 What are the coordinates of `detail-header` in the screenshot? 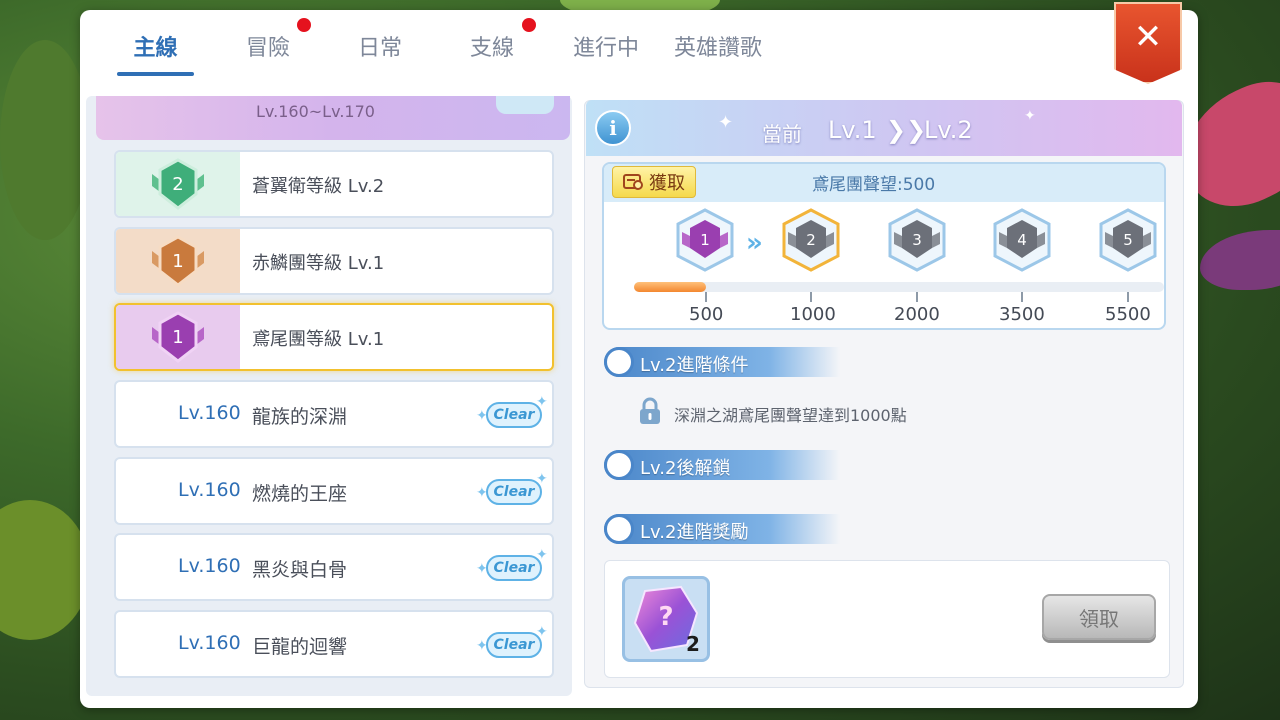 It's located at (884, 128).